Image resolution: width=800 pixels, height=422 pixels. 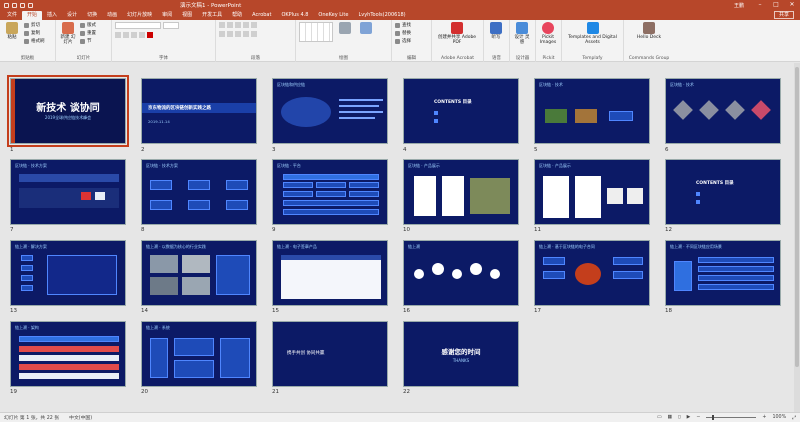 I want to click on tab-lvyhtools: LvyhTools(200618), so click(x=381, y=15).